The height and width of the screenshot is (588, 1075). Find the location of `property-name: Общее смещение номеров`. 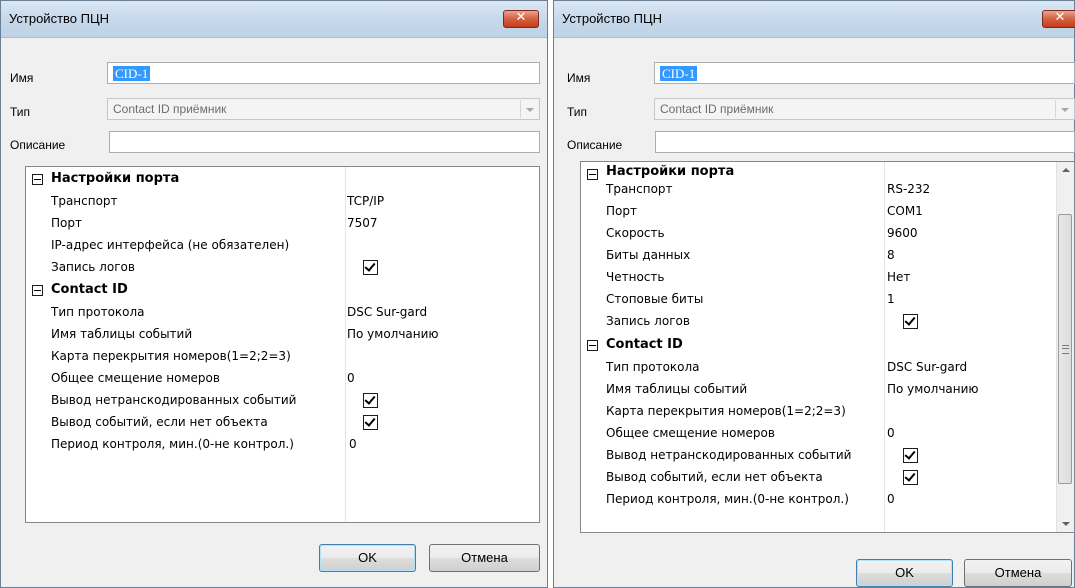

property-name: Общее смещение номеров is located at coordinates (690, 433).